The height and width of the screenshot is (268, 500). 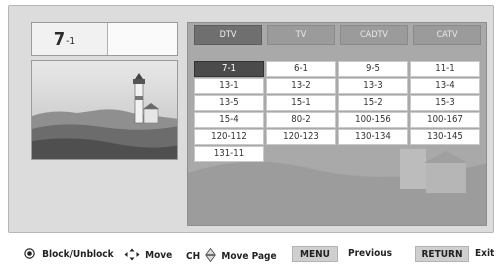 I want to click on move-label: Move, so click(x=159, y=255).